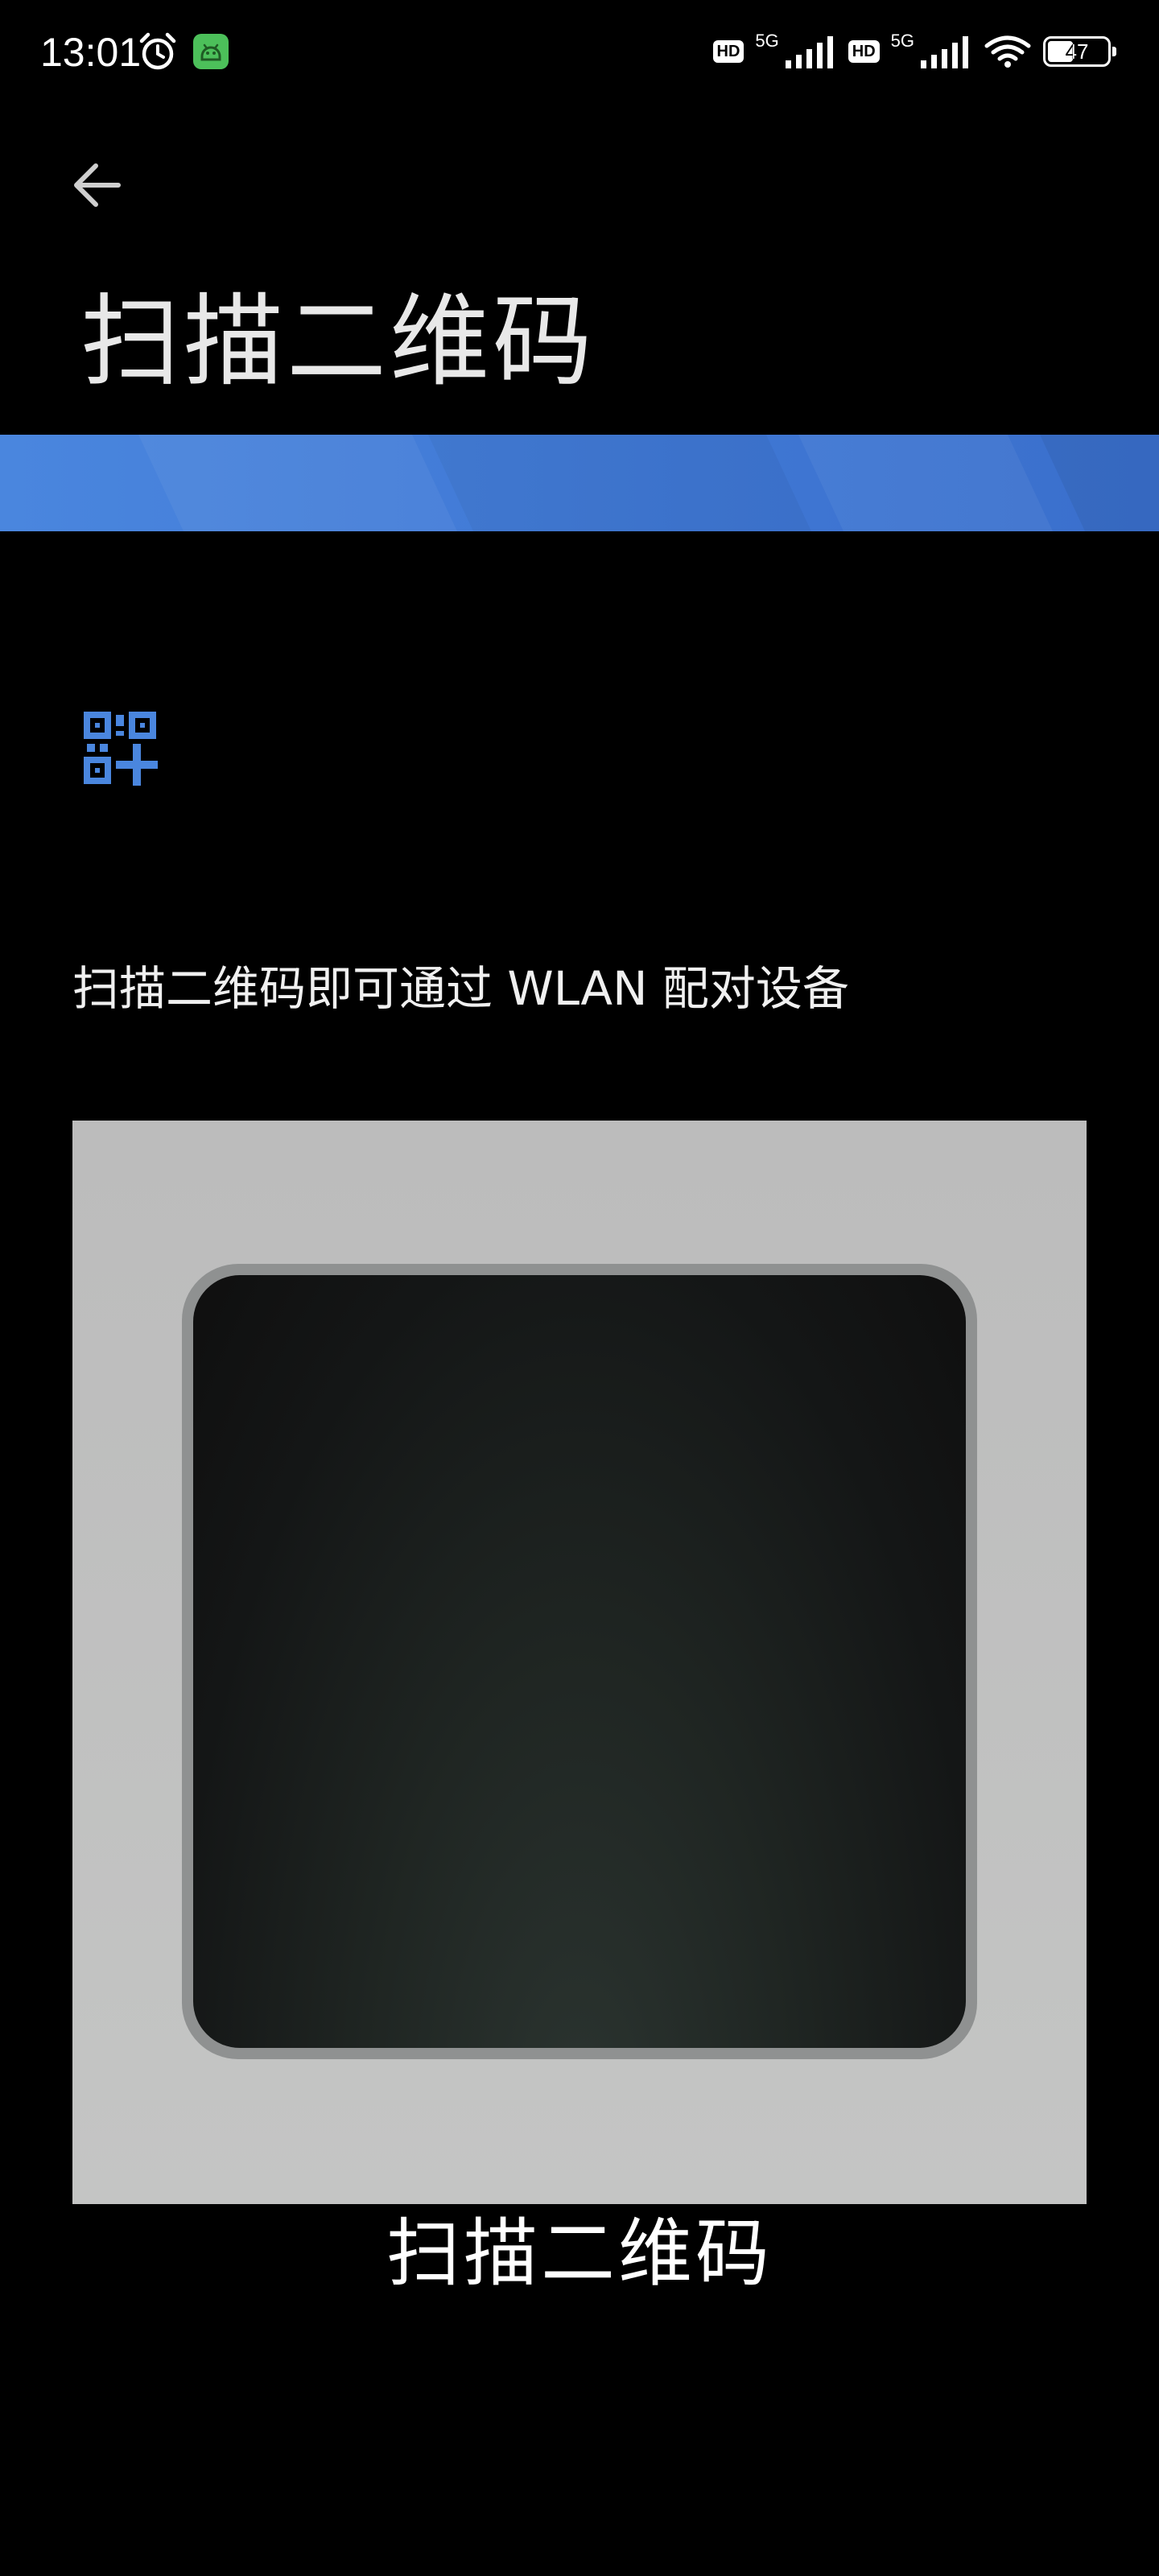  What do you see at coordinates (914, 51) in the screenshot?
I see `status-indicators: HD 5G HD 5G 47` at bounding box center [914, 51].